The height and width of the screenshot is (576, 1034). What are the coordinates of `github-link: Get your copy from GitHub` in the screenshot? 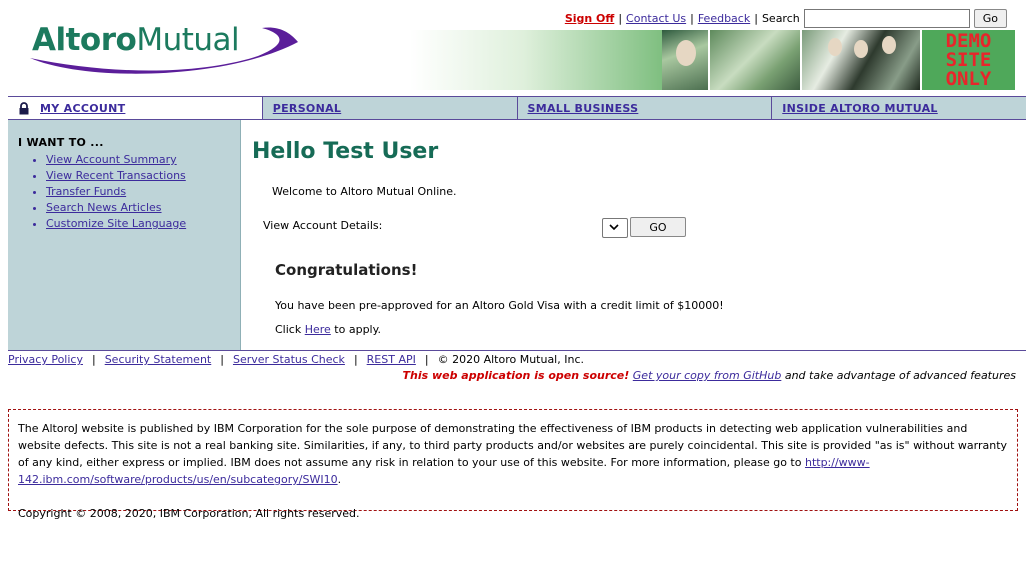 It's located at (707, 375).